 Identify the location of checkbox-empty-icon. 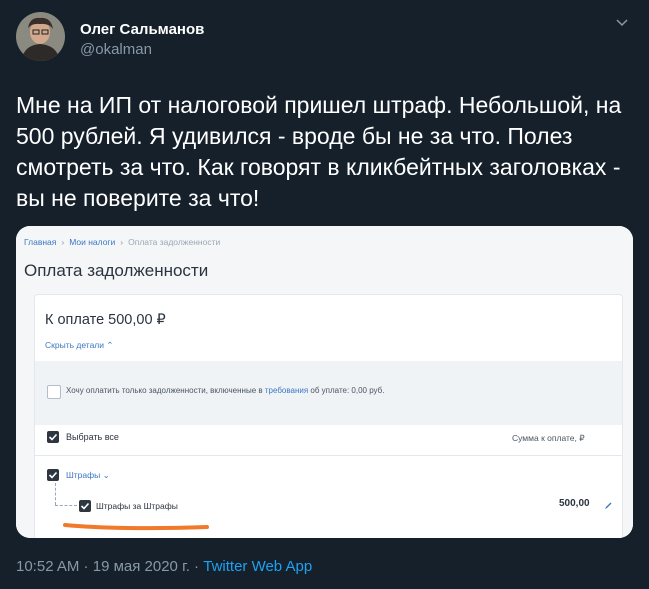
(54, 392).